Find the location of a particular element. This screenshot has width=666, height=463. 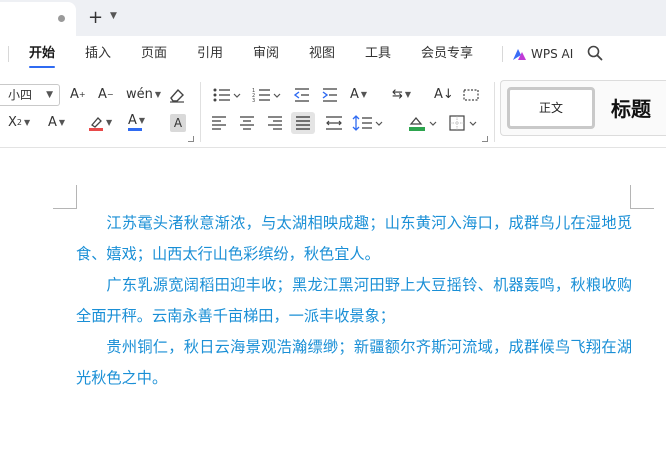

paragraph-shading-icon is located at coordinates (423, 123).